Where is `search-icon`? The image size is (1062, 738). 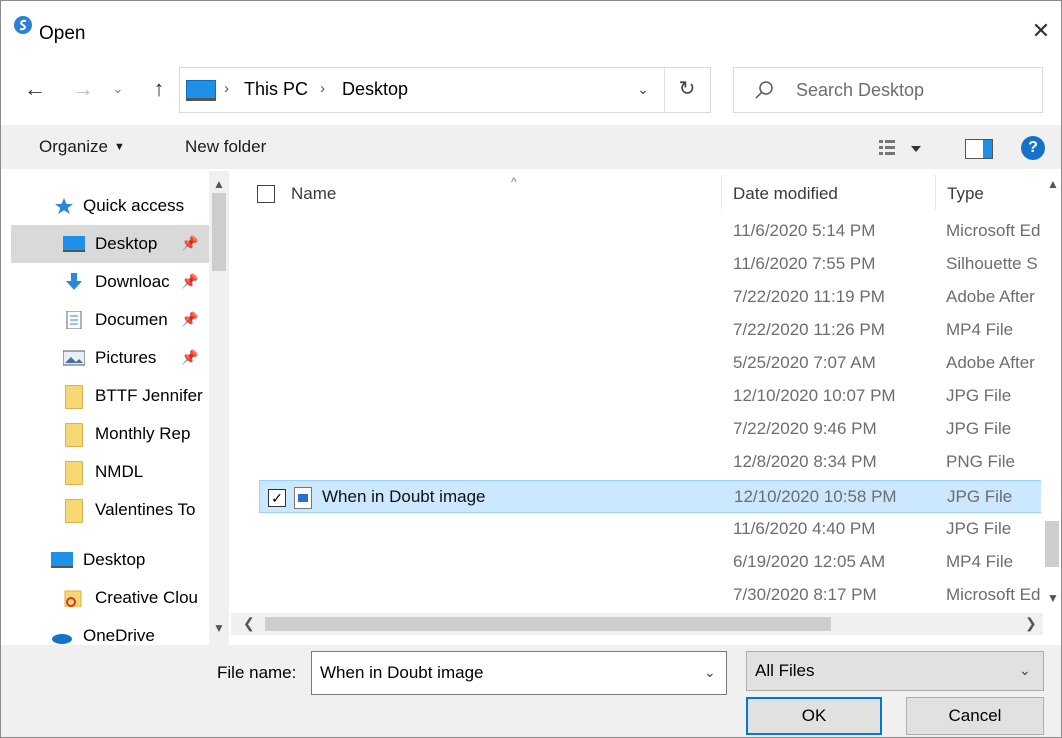 search-icon is located at coordinates (764, 90).